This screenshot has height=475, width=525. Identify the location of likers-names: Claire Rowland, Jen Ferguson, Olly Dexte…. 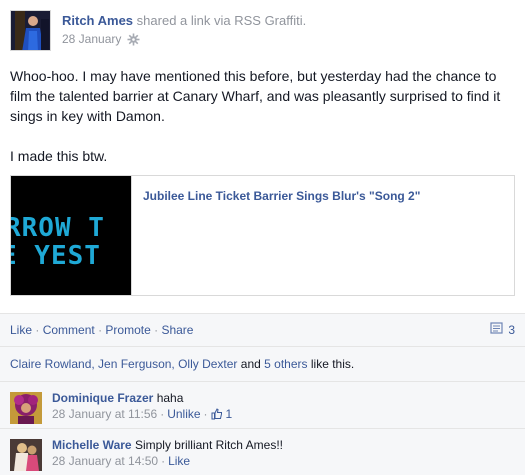
(123, 364).